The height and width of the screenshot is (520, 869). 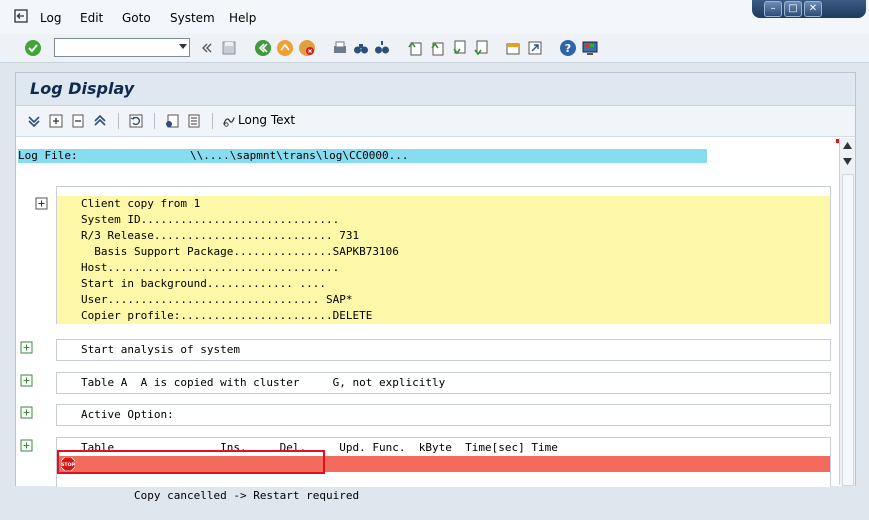 What do you see at coordinates (847, 145) in the screenshot?
I see `scroll-up-icon` at bounding box center [847, 145].